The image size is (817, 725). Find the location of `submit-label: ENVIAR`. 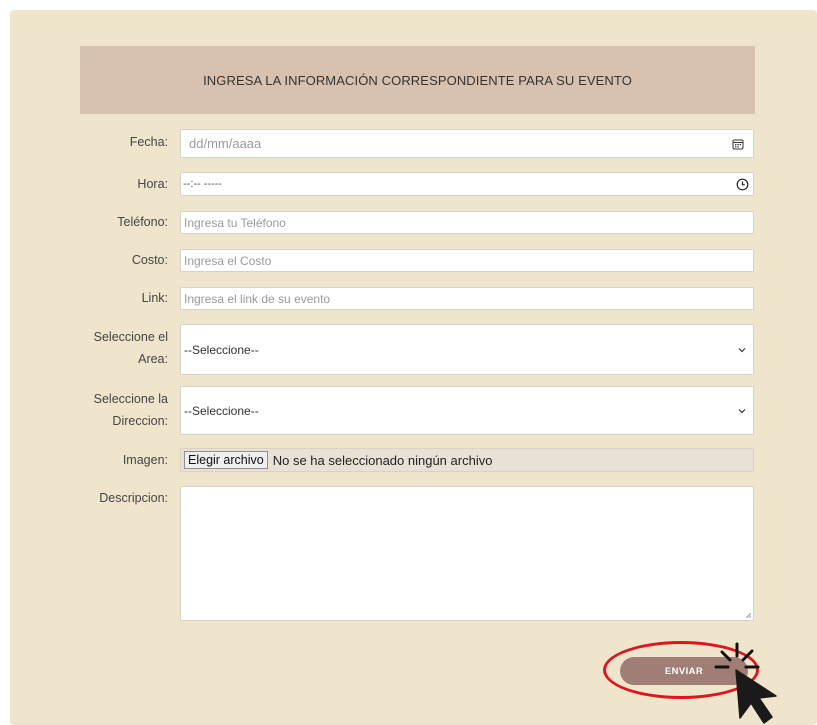

submit-label: ENVIAR is located at coordinates (684, 671).